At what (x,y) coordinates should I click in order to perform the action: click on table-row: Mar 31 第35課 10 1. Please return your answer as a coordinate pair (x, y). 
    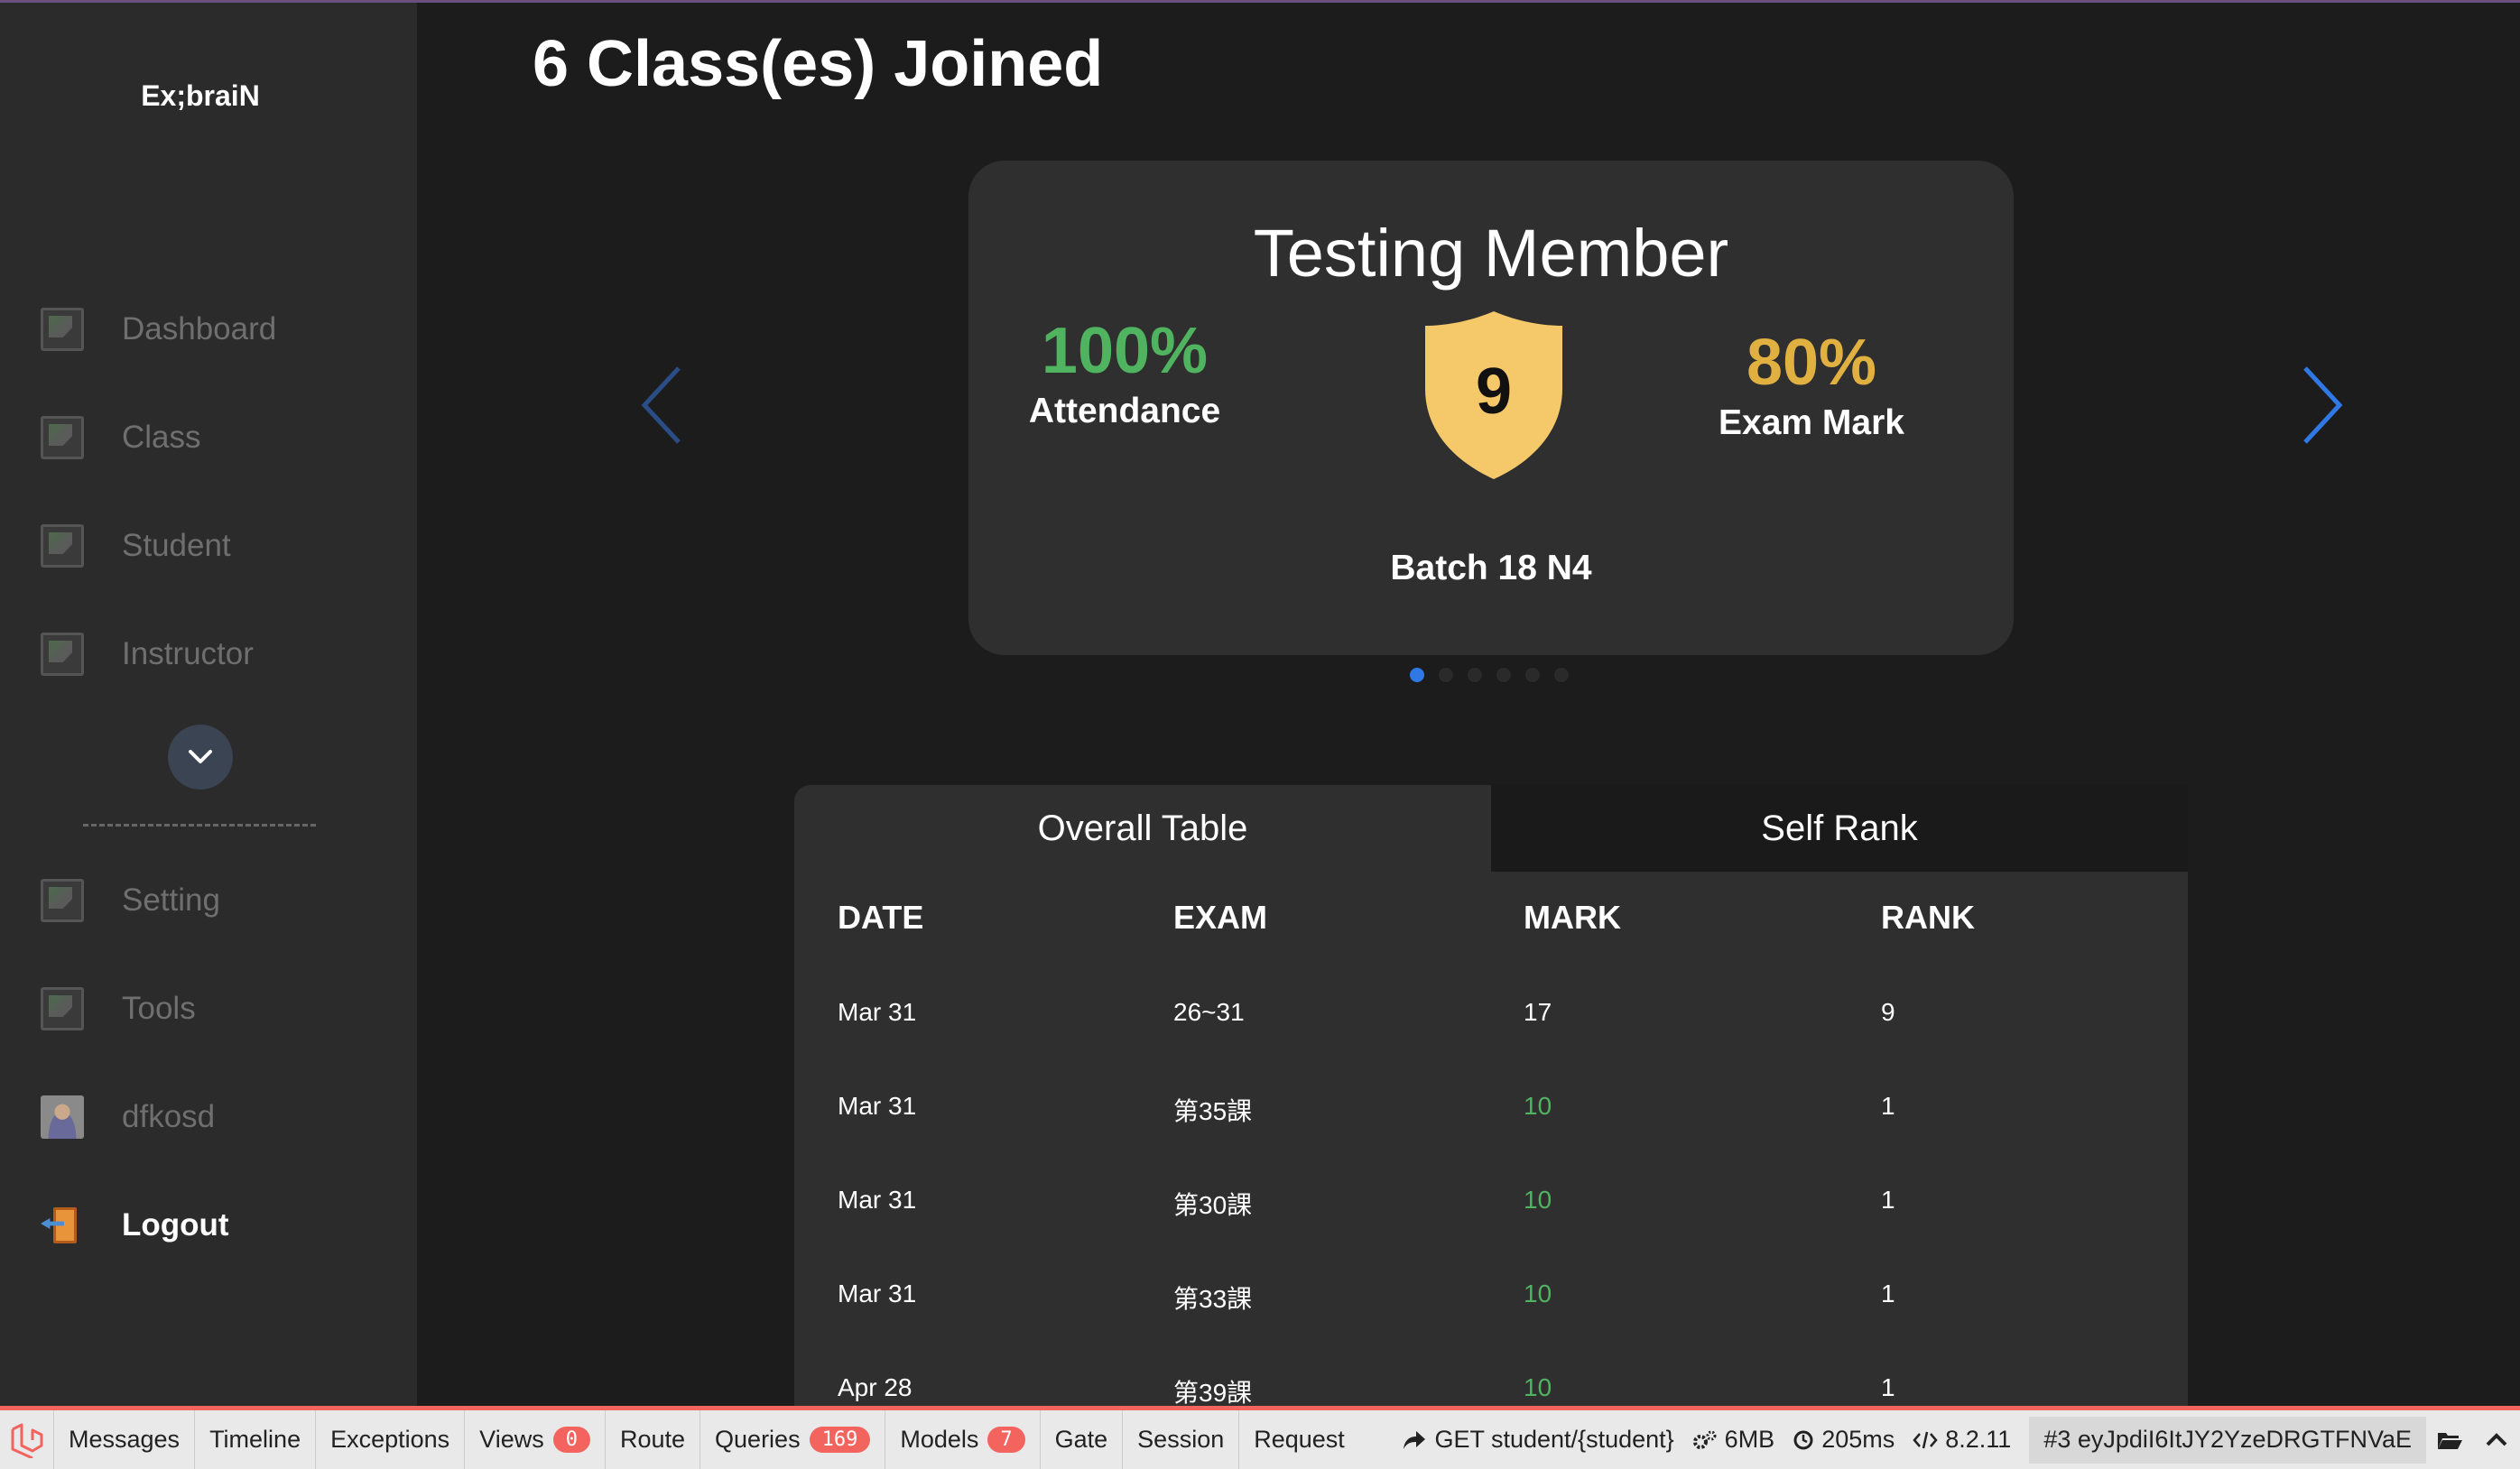
    Looking at the image, I should click on (1491, 1139).